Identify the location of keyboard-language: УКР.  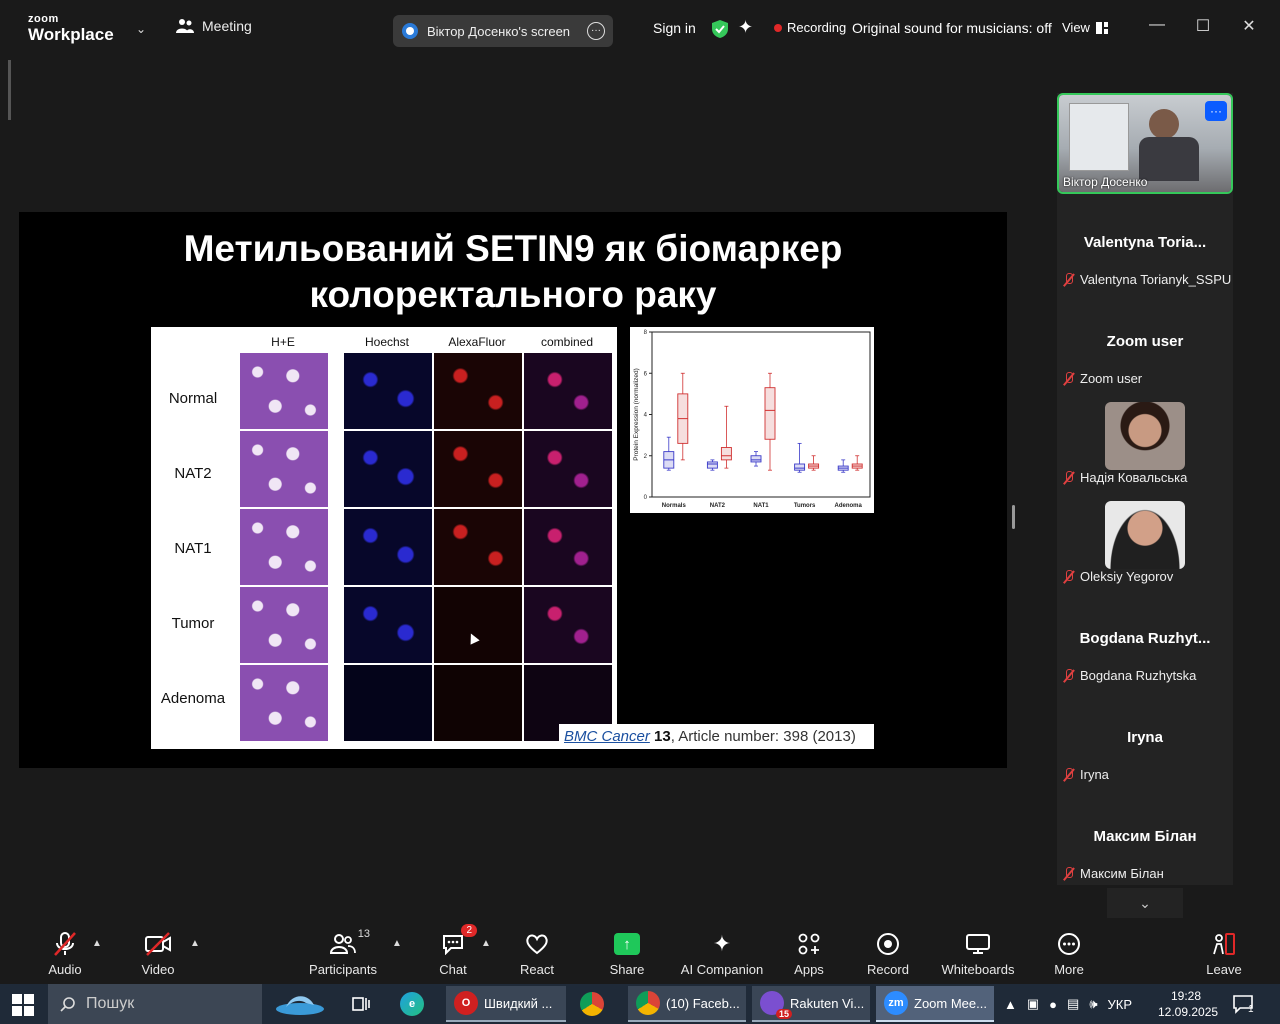
(1120, 1004).